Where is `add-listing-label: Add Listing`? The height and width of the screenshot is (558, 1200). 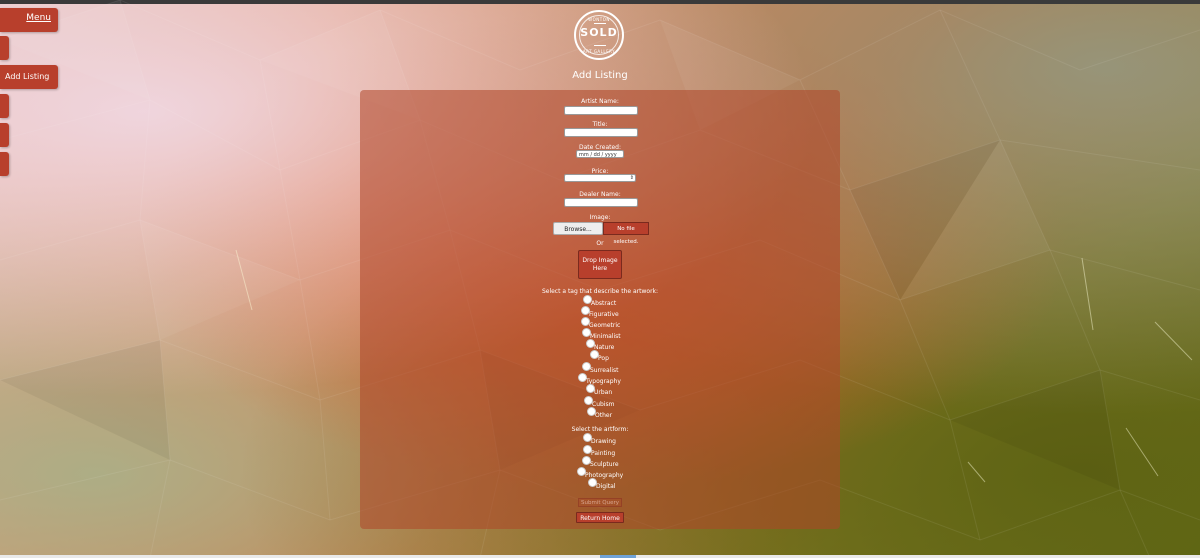 add-listing-label: Add Listing is located at coordinates (27, 76).